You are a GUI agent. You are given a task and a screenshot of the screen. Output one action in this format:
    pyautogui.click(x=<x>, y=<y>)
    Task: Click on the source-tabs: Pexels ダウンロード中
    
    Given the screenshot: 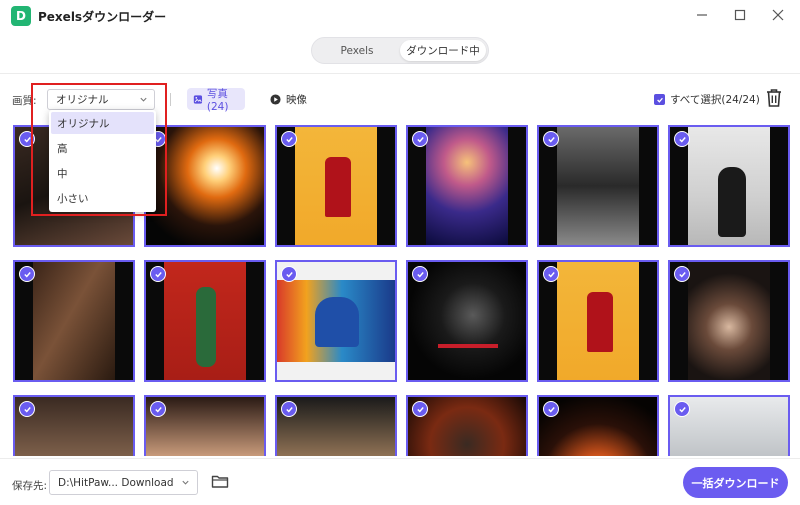 What is the action you would take?
    pyautogui.click(x=400, y=50)
    